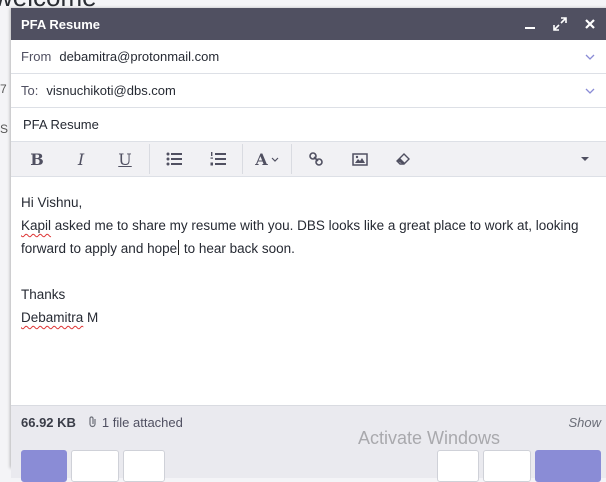 Image resolution: width=606 pixels, height=482 pixels. Describe the element at coordinates (179, 247) in the screenshot. I see `text-cursor` at that location.